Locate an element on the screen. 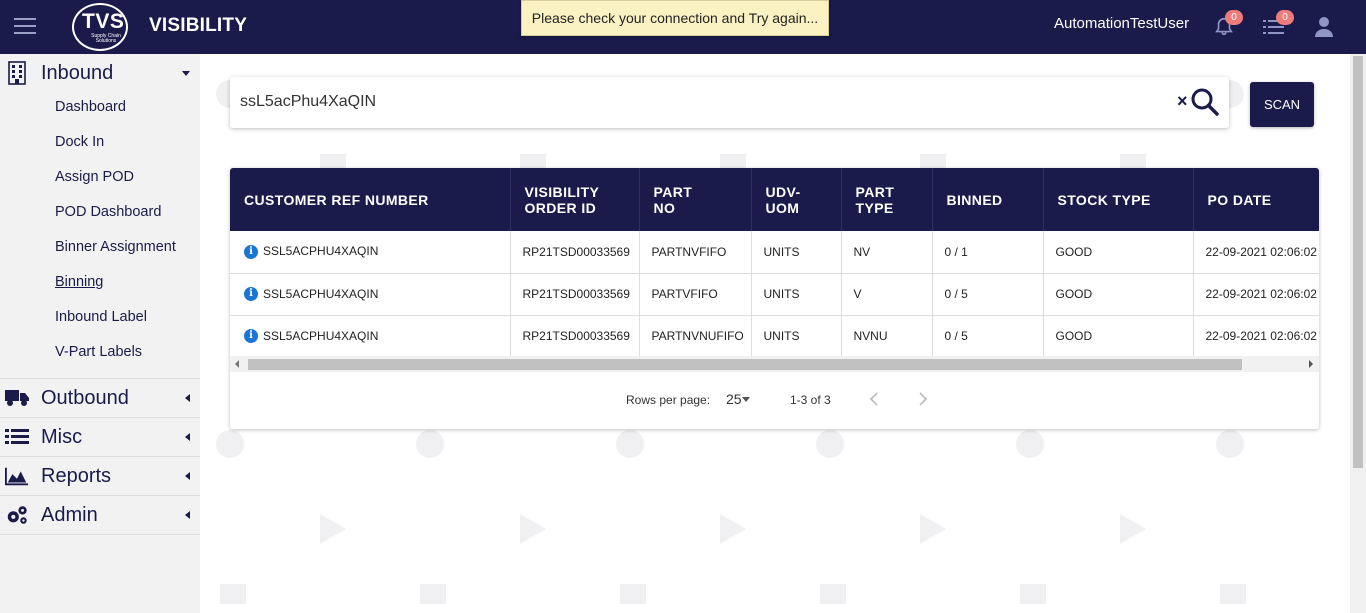 This screenshot has width=1366, height=613. header-label: TYPE is located at coordinates (874, 207).